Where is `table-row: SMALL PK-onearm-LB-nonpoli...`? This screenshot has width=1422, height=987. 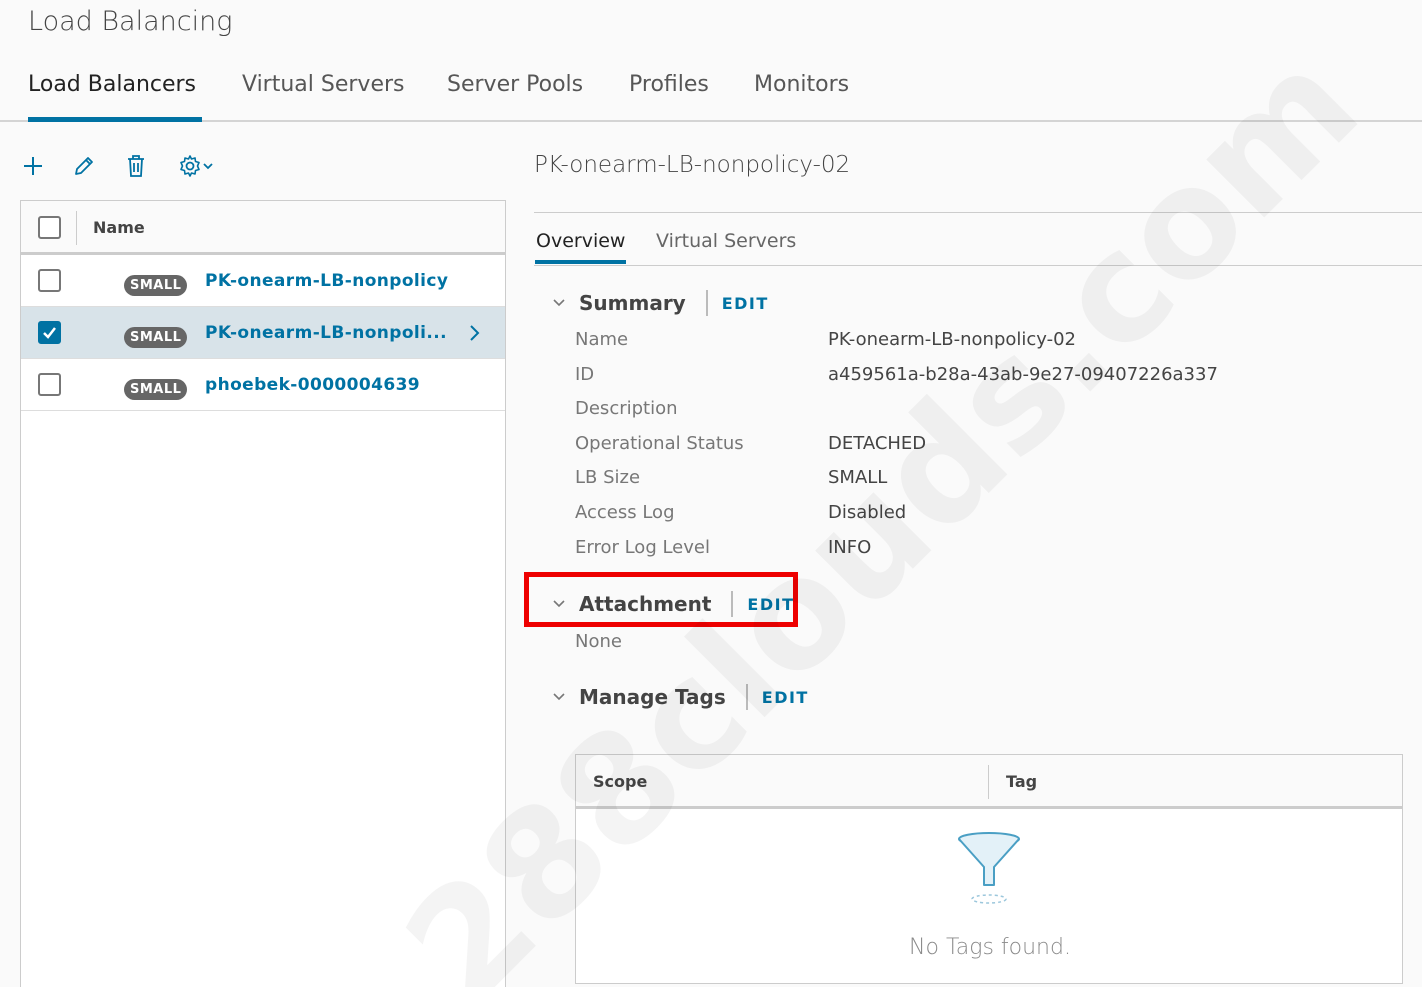 table-row: SMALL PK-onearm-LB-nonpoli... is located at coordinates (263, 333).